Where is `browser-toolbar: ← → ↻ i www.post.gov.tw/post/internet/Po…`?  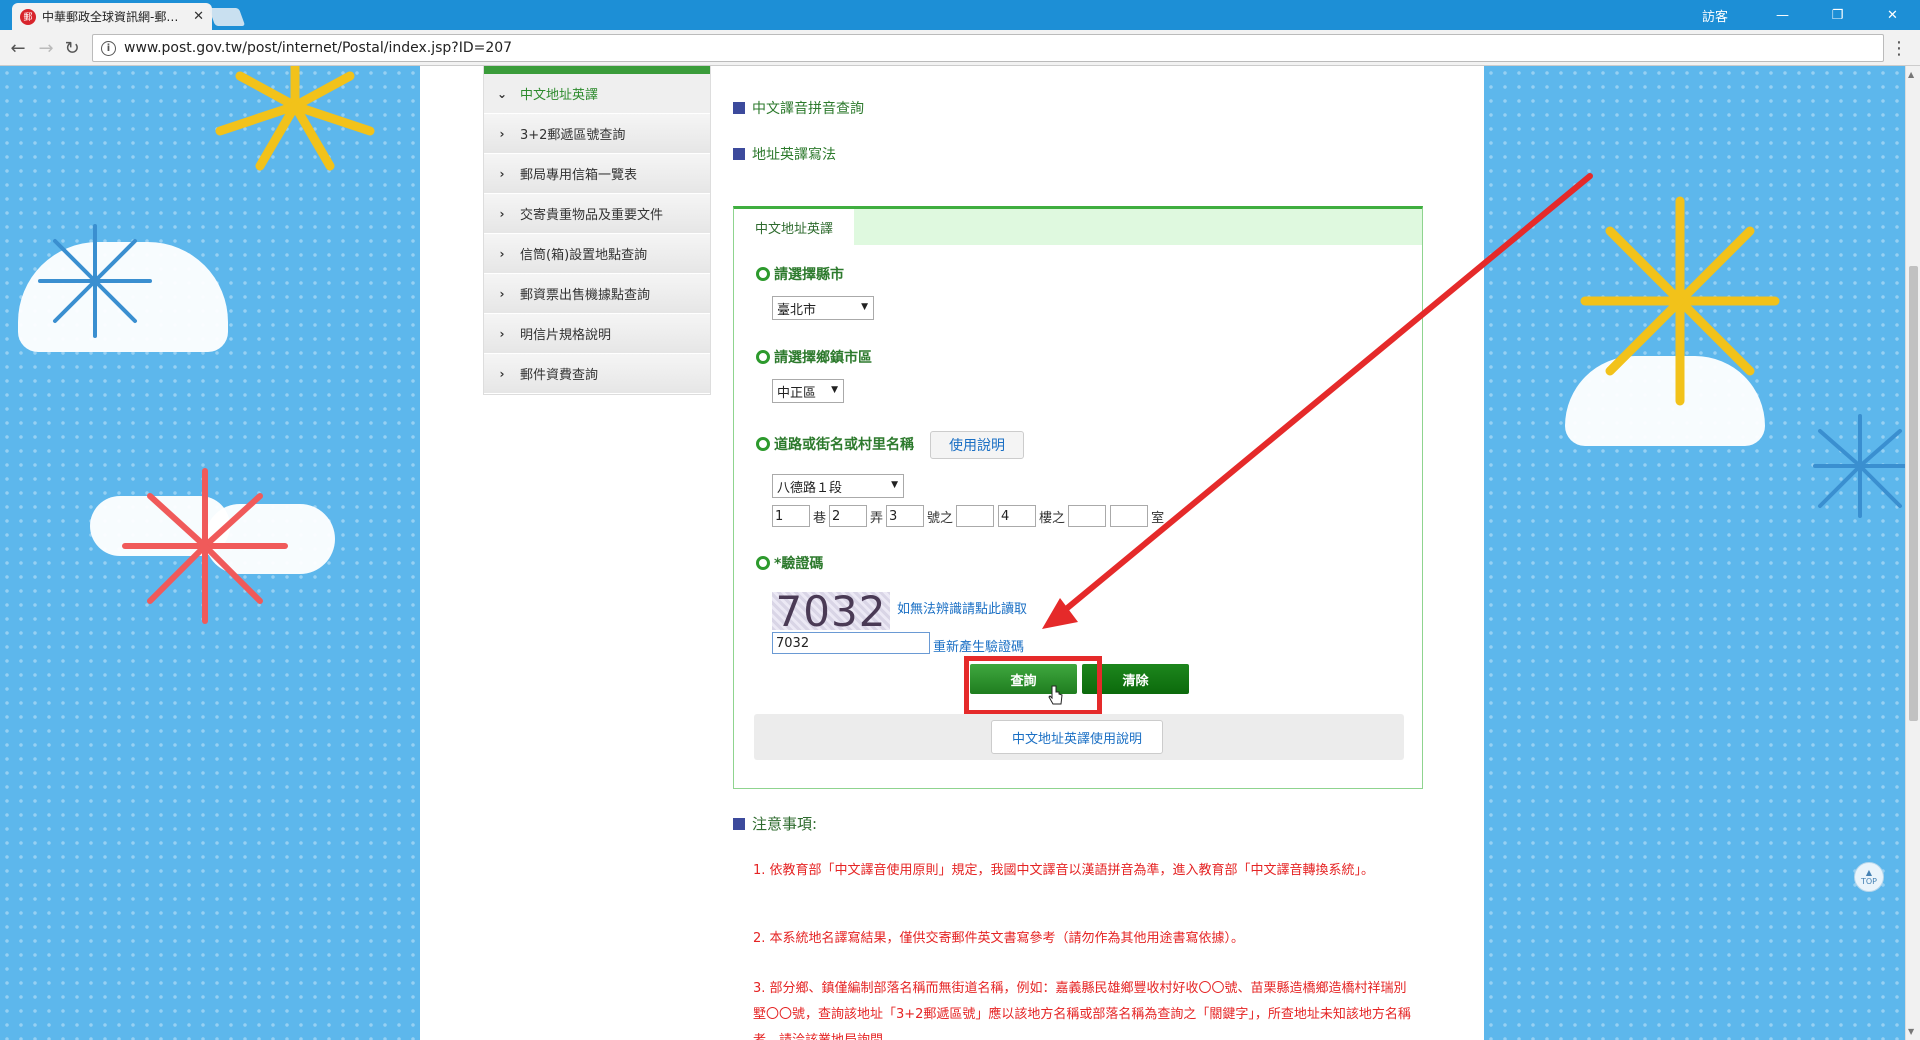
browser-toolbar: ← → ↻ i www.post.gov.tw/post/internet/Po… is located at coordinates (960, 48).